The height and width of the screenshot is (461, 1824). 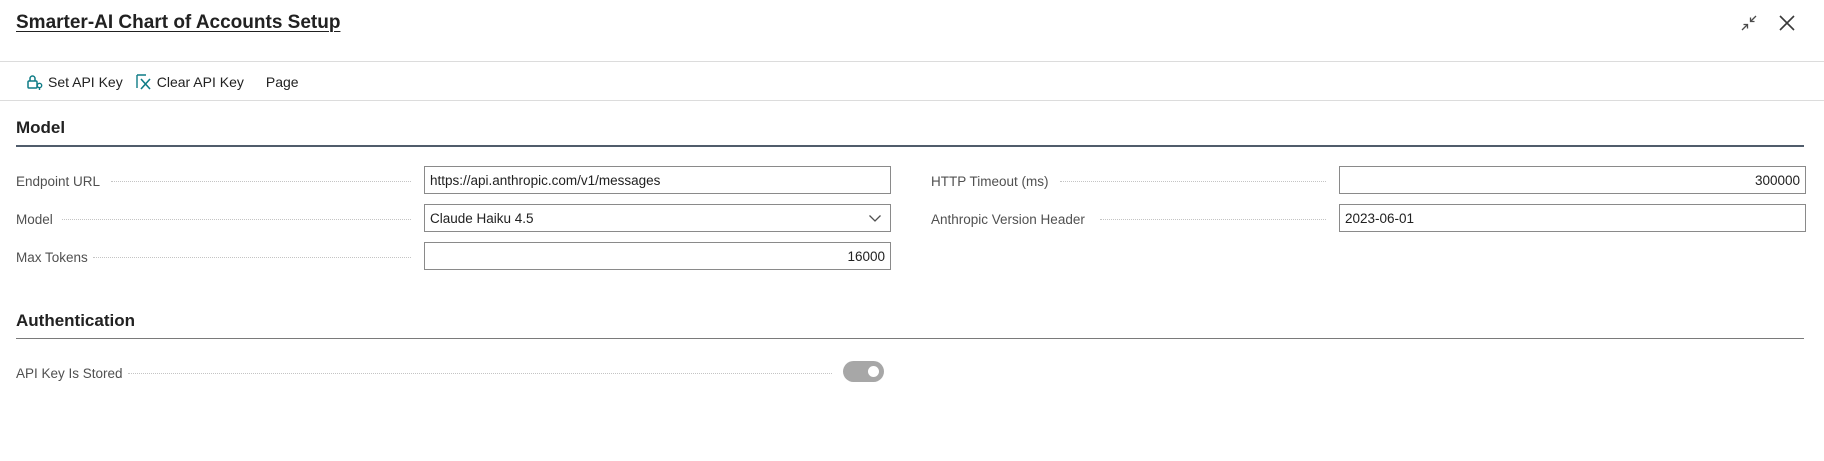 I want to click on chevron-down-icon, so click(x=875, y=218).